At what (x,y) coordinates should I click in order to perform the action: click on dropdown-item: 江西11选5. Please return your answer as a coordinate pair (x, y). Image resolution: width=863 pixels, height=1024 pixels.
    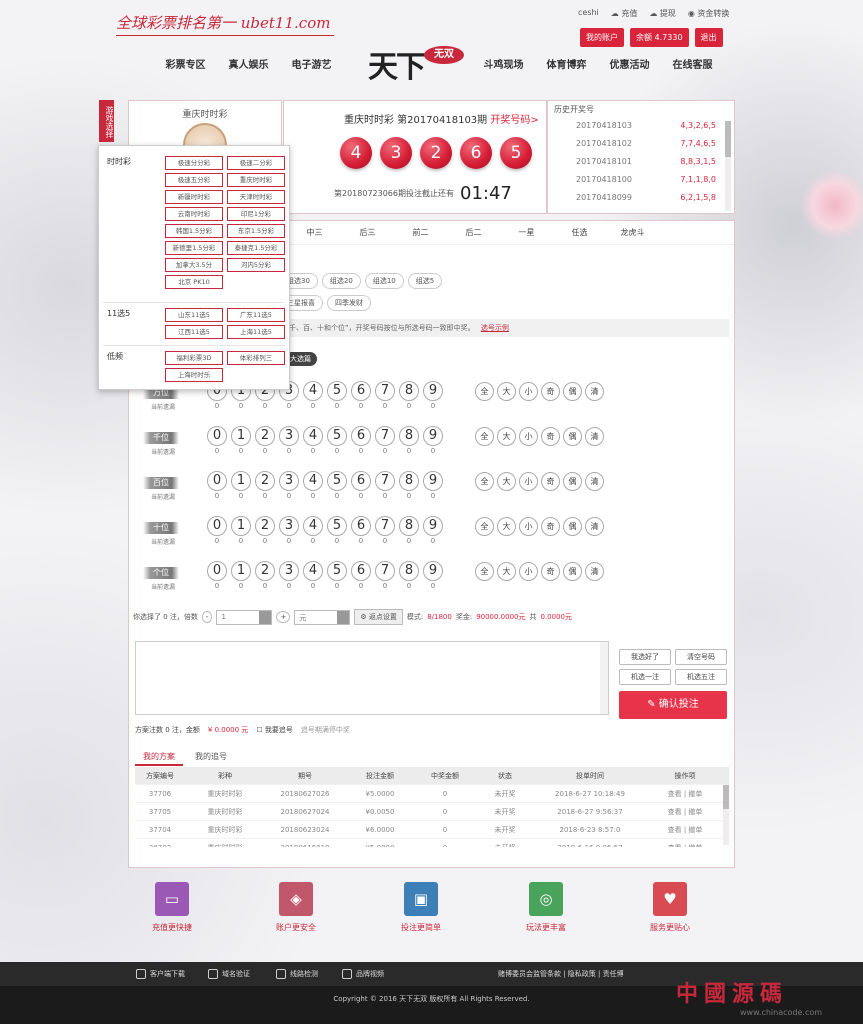
    Looking at the image, I should click on (194, 332).